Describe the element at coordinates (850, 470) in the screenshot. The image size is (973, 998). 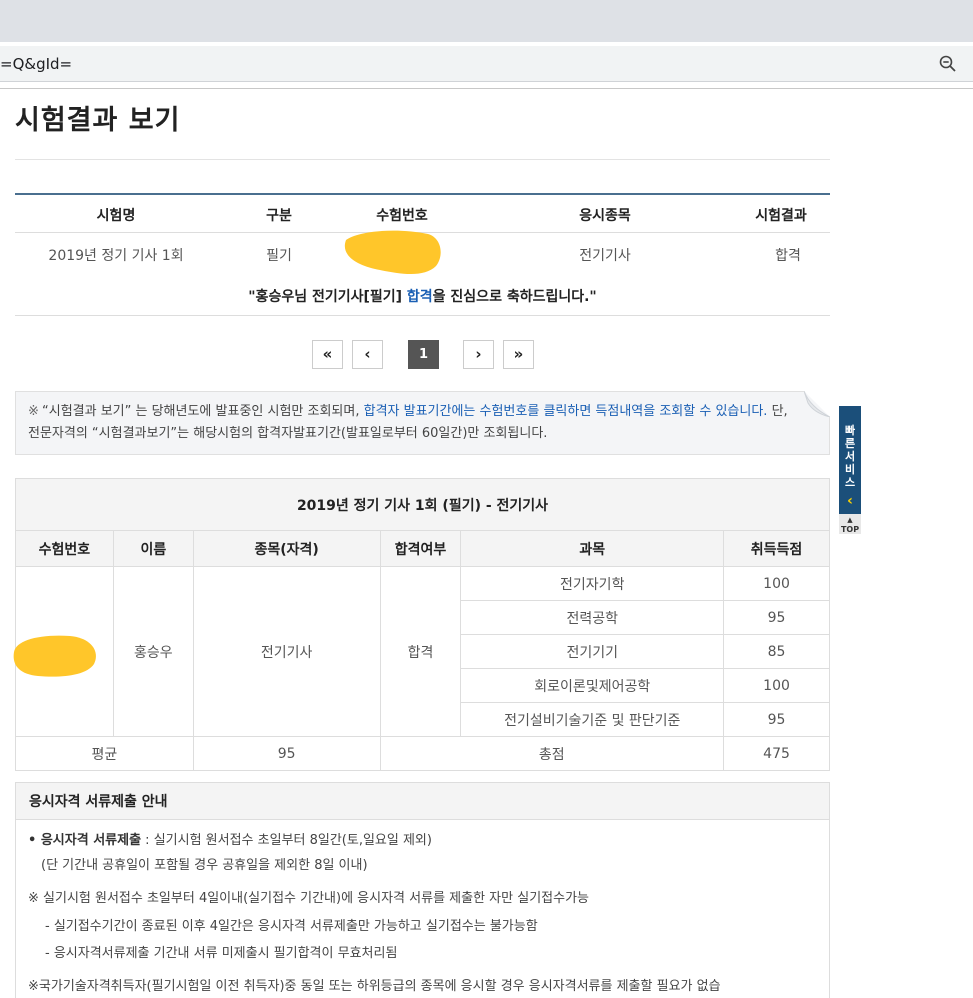
I see `quick-service-tab: 빠른서비스 ‹ ▲ TOP` at that location.